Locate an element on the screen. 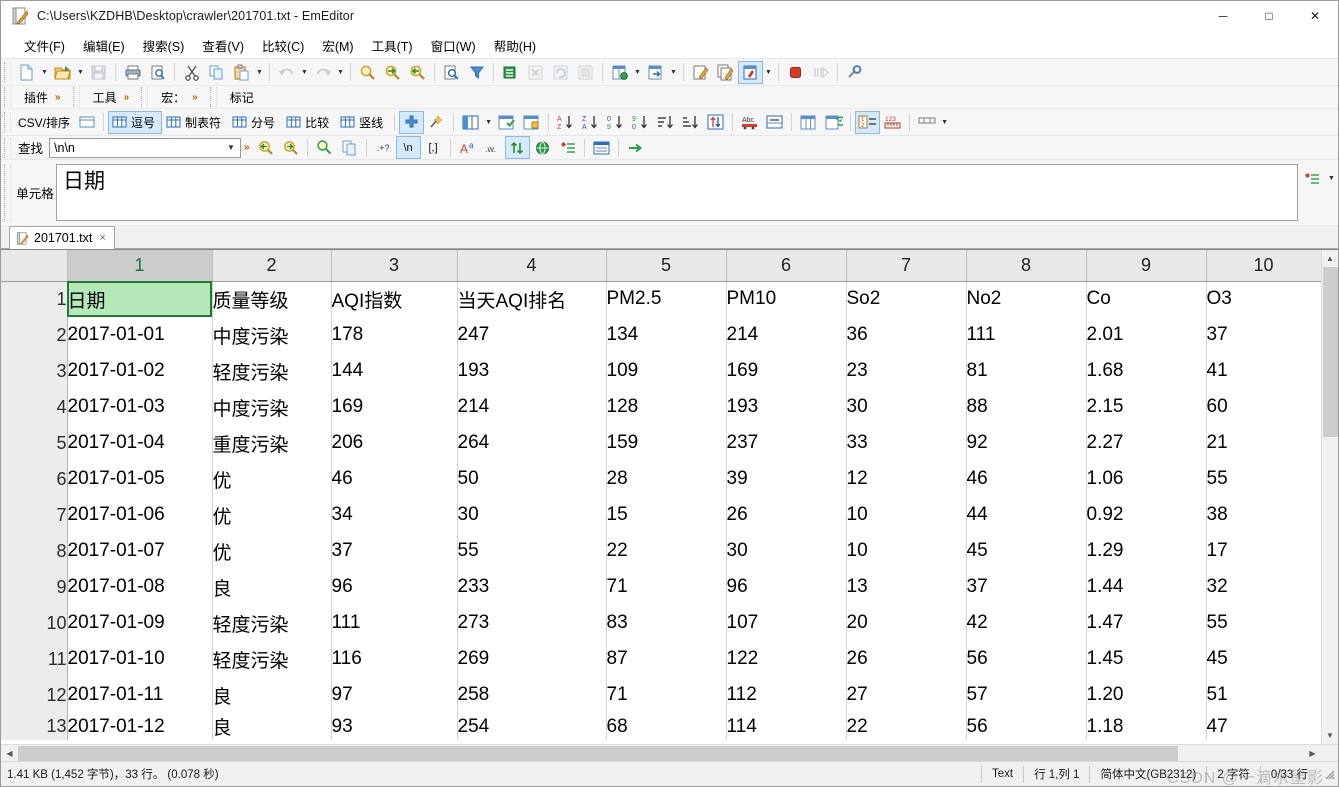  table-cell: 当天AQI排名 is located at coordinates (532, 299).